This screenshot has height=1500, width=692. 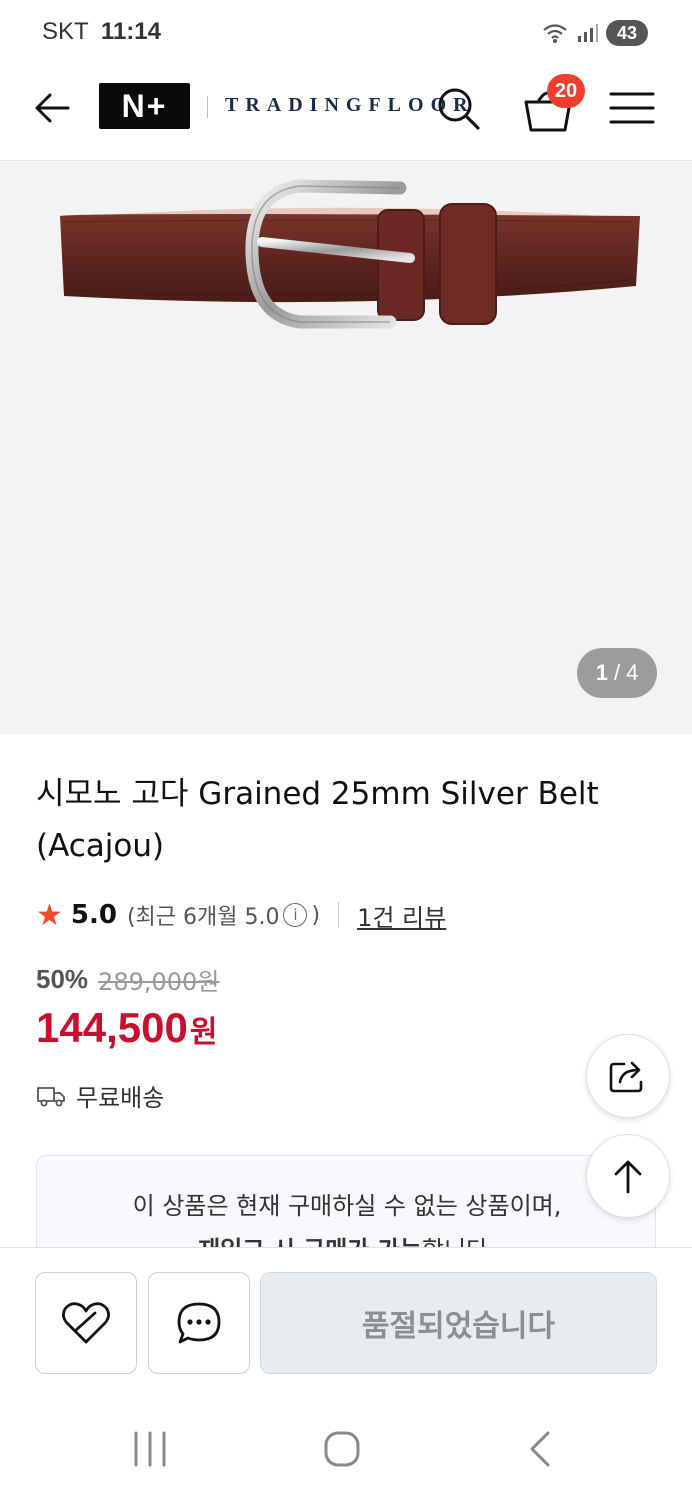 I want to click on sale-price-amount: 144,500, so click(x=112, y=1027).